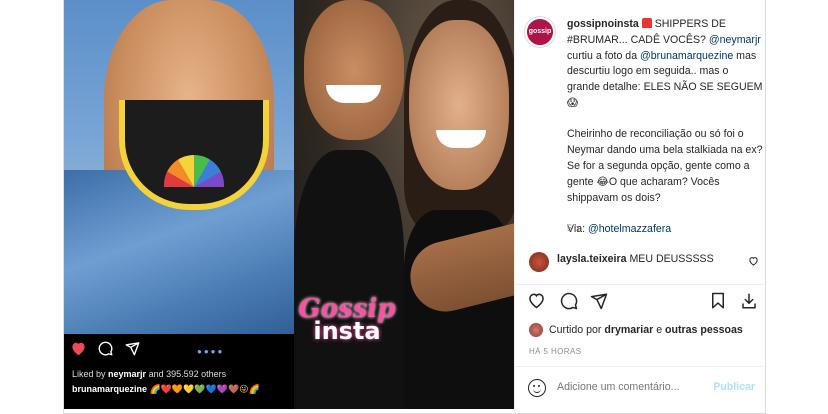 This screenshot has height=414, width=828. I want to click on comment-input, so click(632, 387).